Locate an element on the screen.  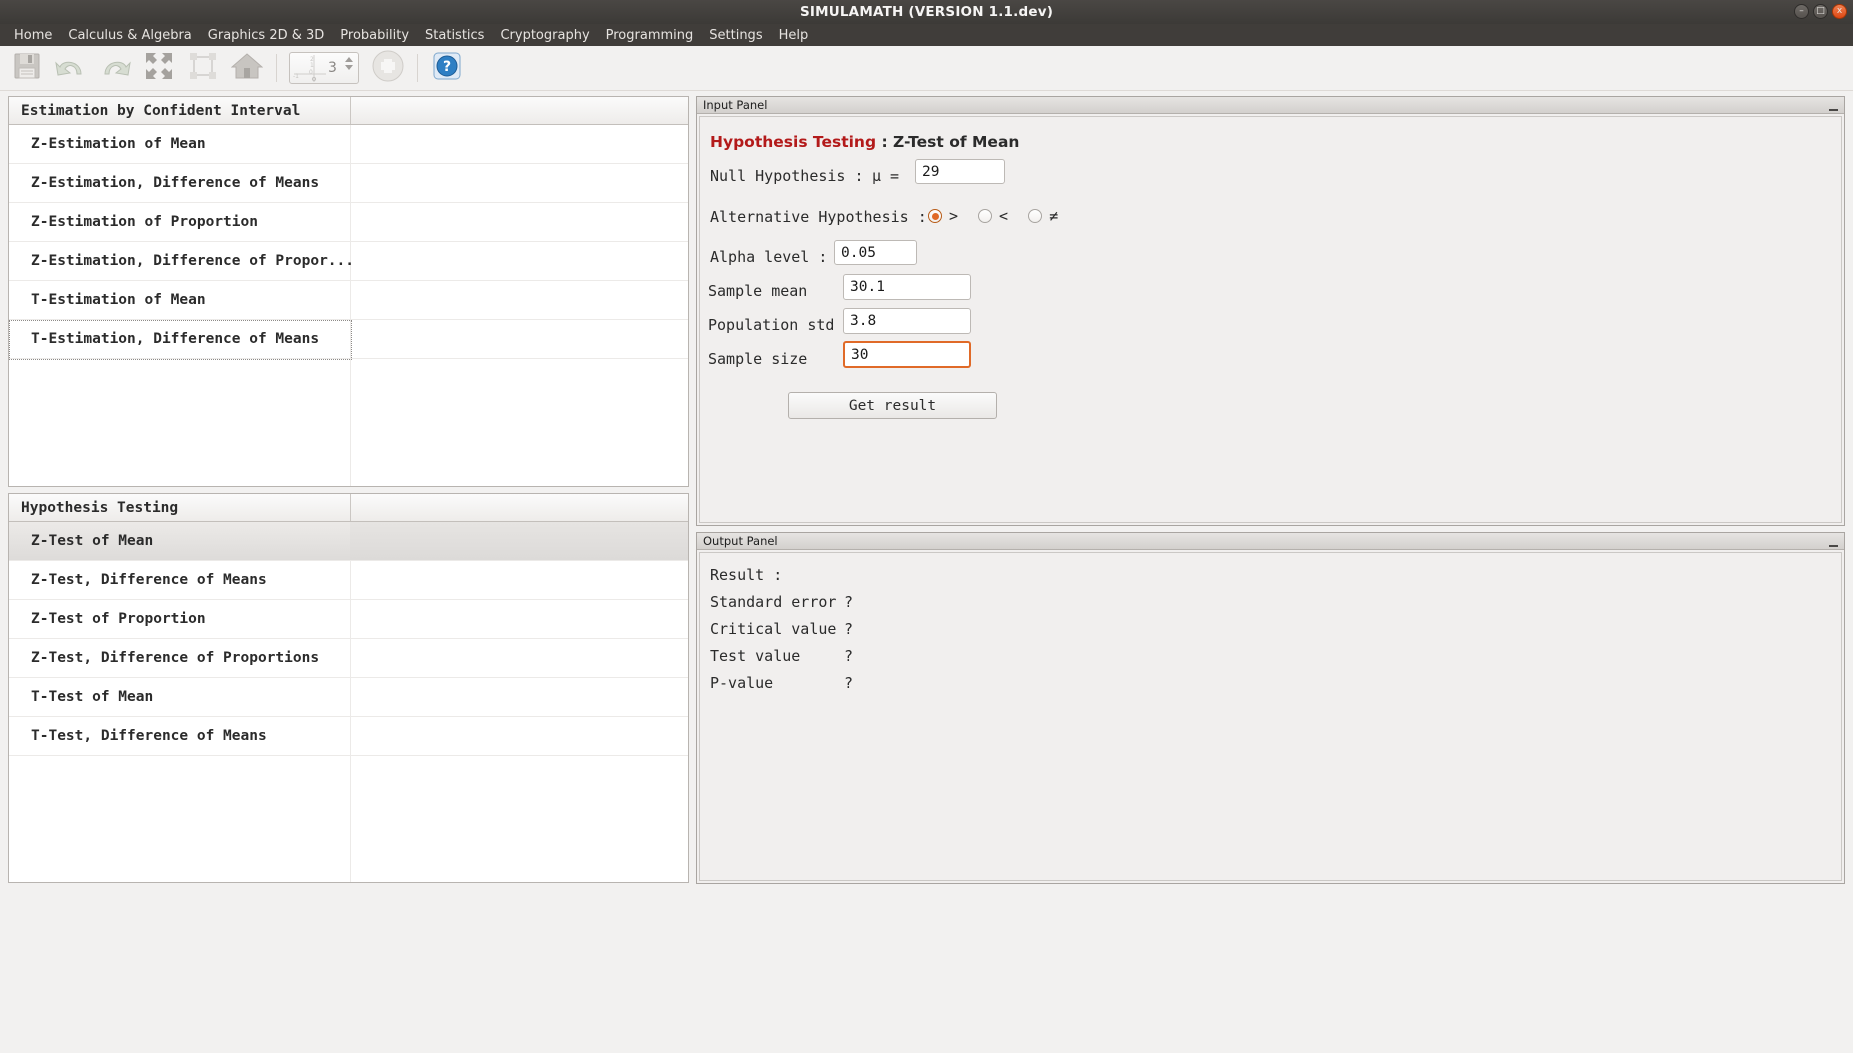
select-region-button is located at coordinates (203, 68).